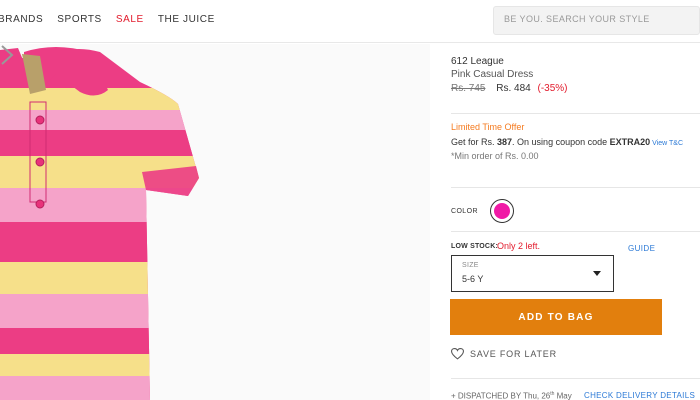  Describe the element at coordinates (464, 211) in the screenshot. I see `color-label: COLOR` at that location.